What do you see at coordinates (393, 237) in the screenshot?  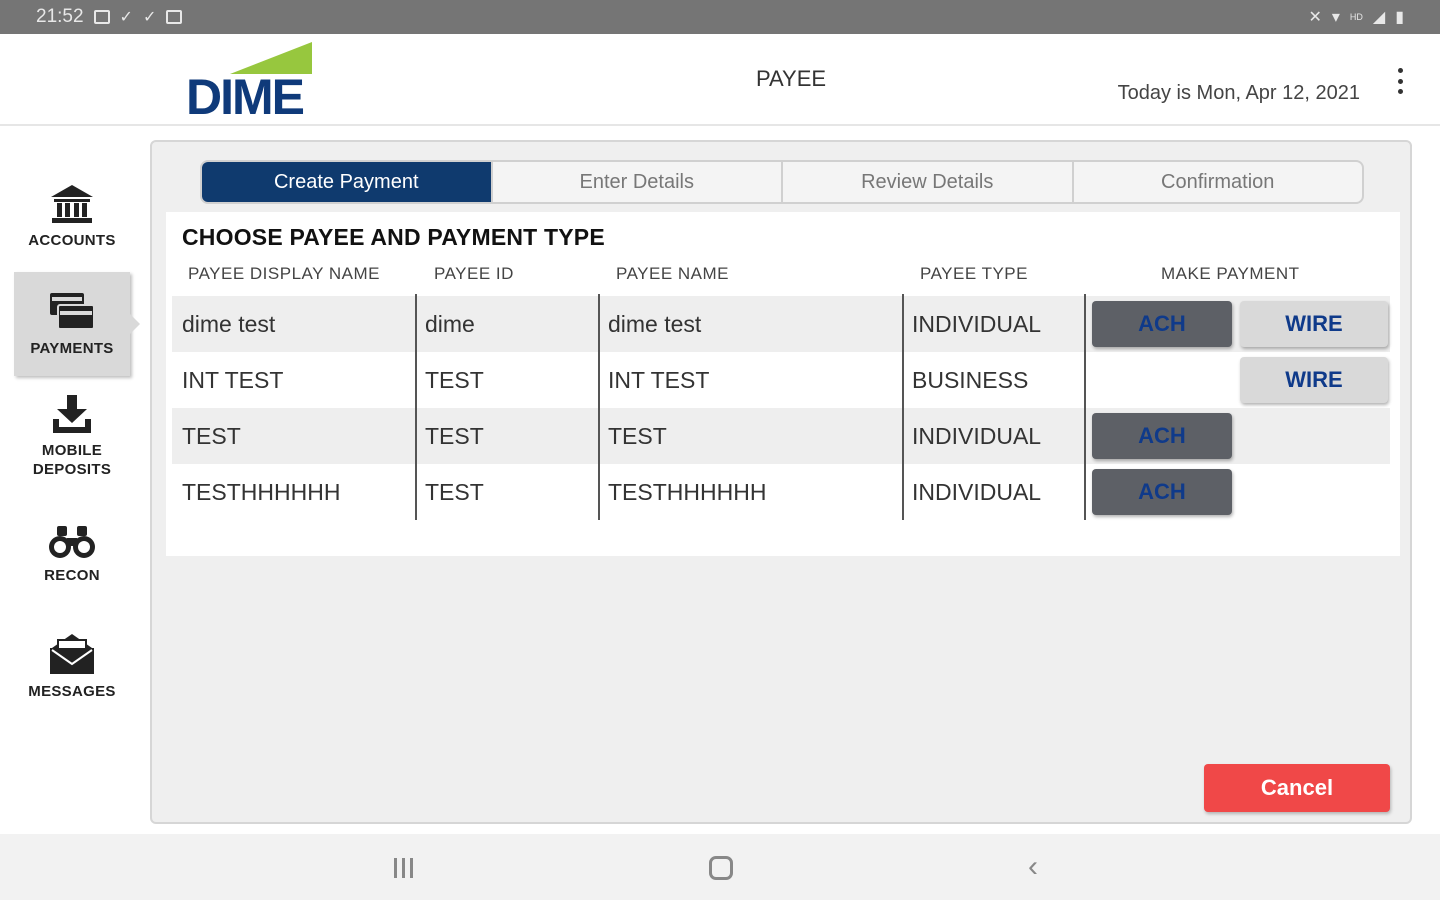 I see `table-title: CHOOSE PAYEE AND PAYMENT TYPE` at bounding box center [393, 237].